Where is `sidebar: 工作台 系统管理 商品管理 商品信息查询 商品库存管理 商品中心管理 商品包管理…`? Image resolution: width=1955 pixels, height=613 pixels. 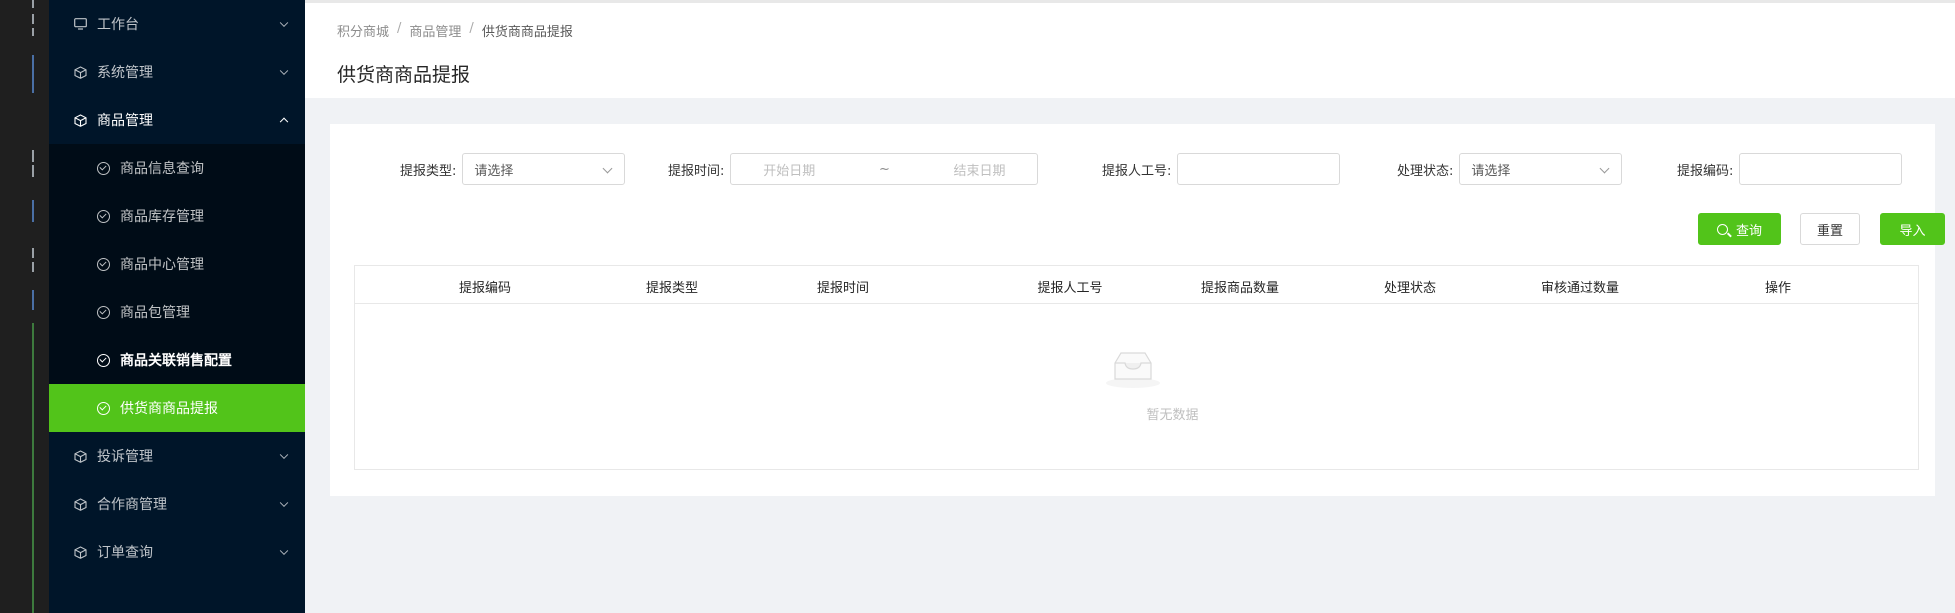 sidebar: 工作台 系统管理 商品管理 商品信息查询 商品库存管理 商品中心管理 商品包管理… is located at coordinates (177, 306).